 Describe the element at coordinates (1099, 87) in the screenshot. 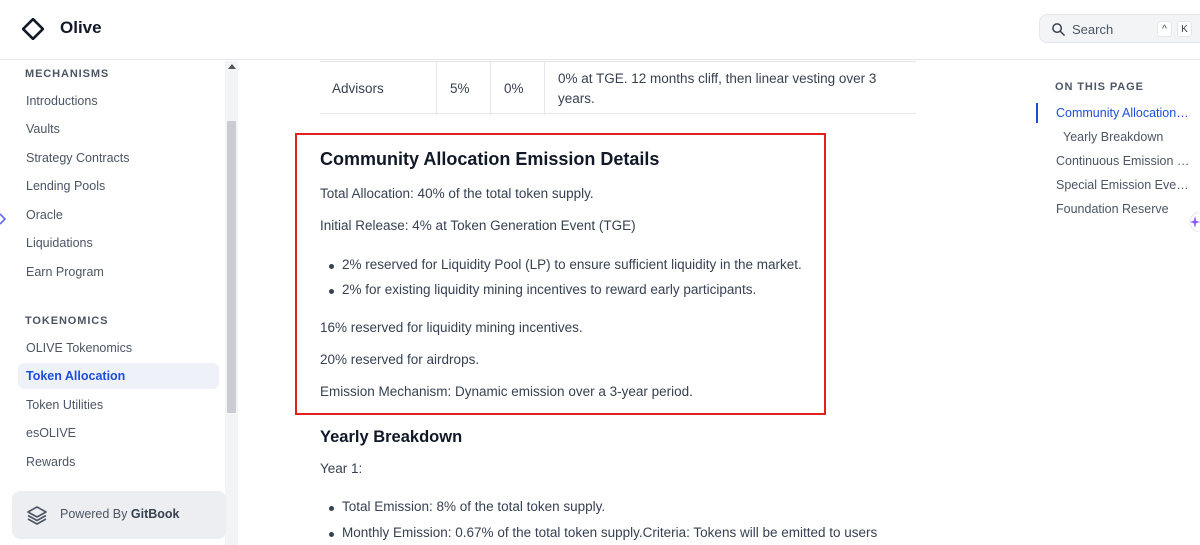

I see `toc-title: ON THIS PAGE` at that location.